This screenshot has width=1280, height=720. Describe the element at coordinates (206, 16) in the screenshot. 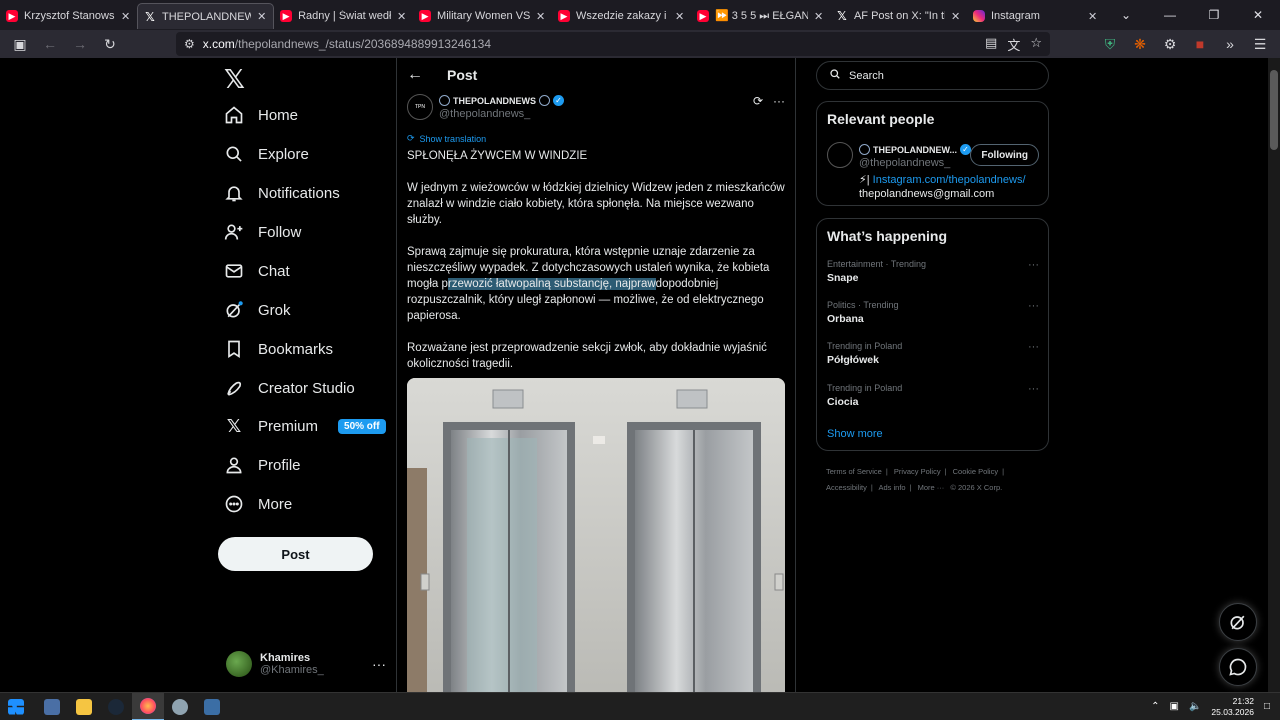

I see `browser-tab-active: 𝕏 THEPOLANDNEWS ◉ on X: " ✕` at that location.